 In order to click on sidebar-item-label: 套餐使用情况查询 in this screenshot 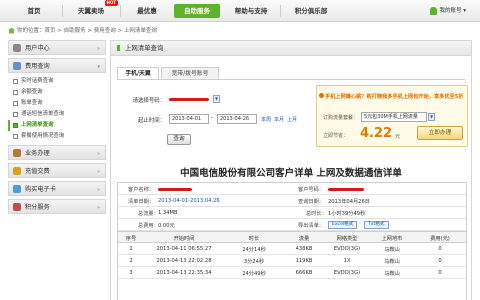, I will do `click(43, 136)`.